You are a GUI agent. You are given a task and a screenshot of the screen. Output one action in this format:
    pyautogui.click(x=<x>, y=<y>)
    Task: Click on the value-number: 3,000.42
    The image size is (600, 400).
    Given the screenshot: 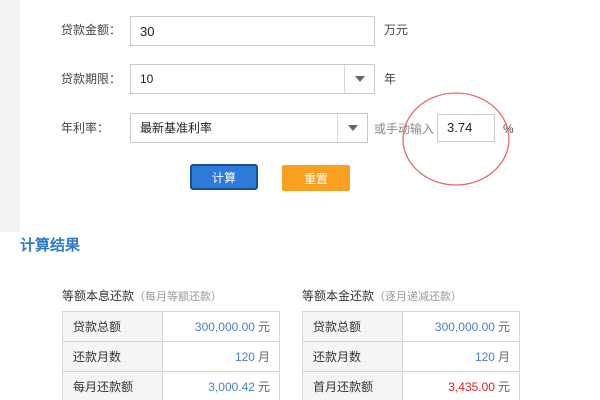 What is the action you would take?
    pyautogui.click(x=231, y=387)
    